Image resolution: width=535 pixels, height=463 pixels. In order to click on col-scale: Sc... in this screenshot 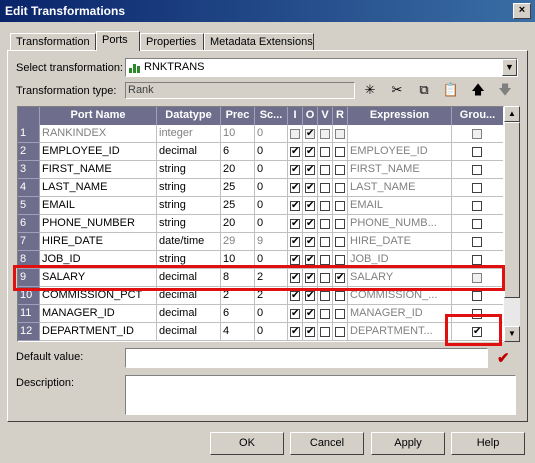, I will do `click(271, 116)`.